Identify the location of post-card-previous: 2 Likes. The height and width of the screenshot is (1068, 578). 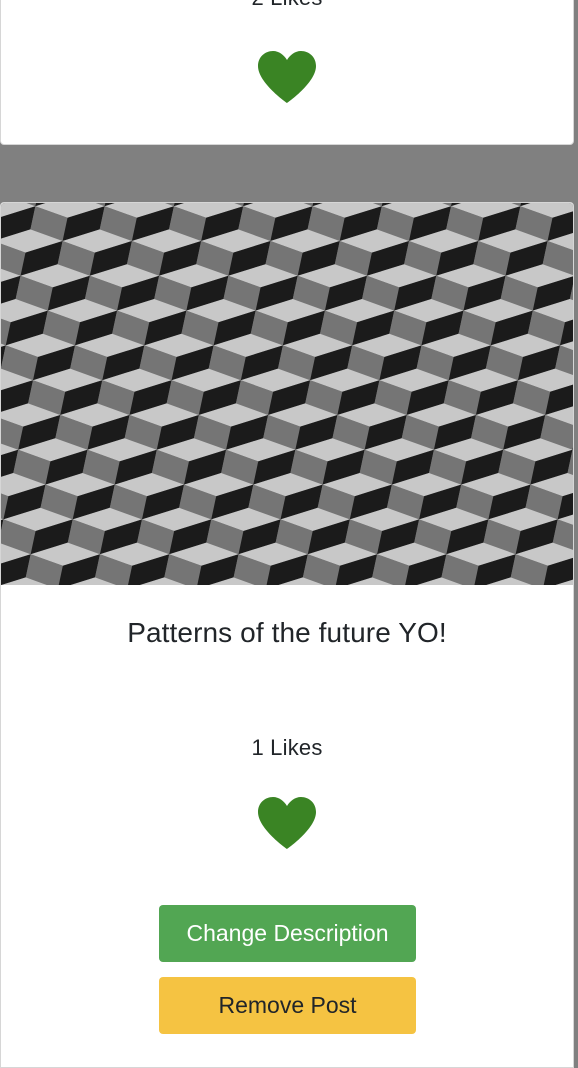
(287, 72).